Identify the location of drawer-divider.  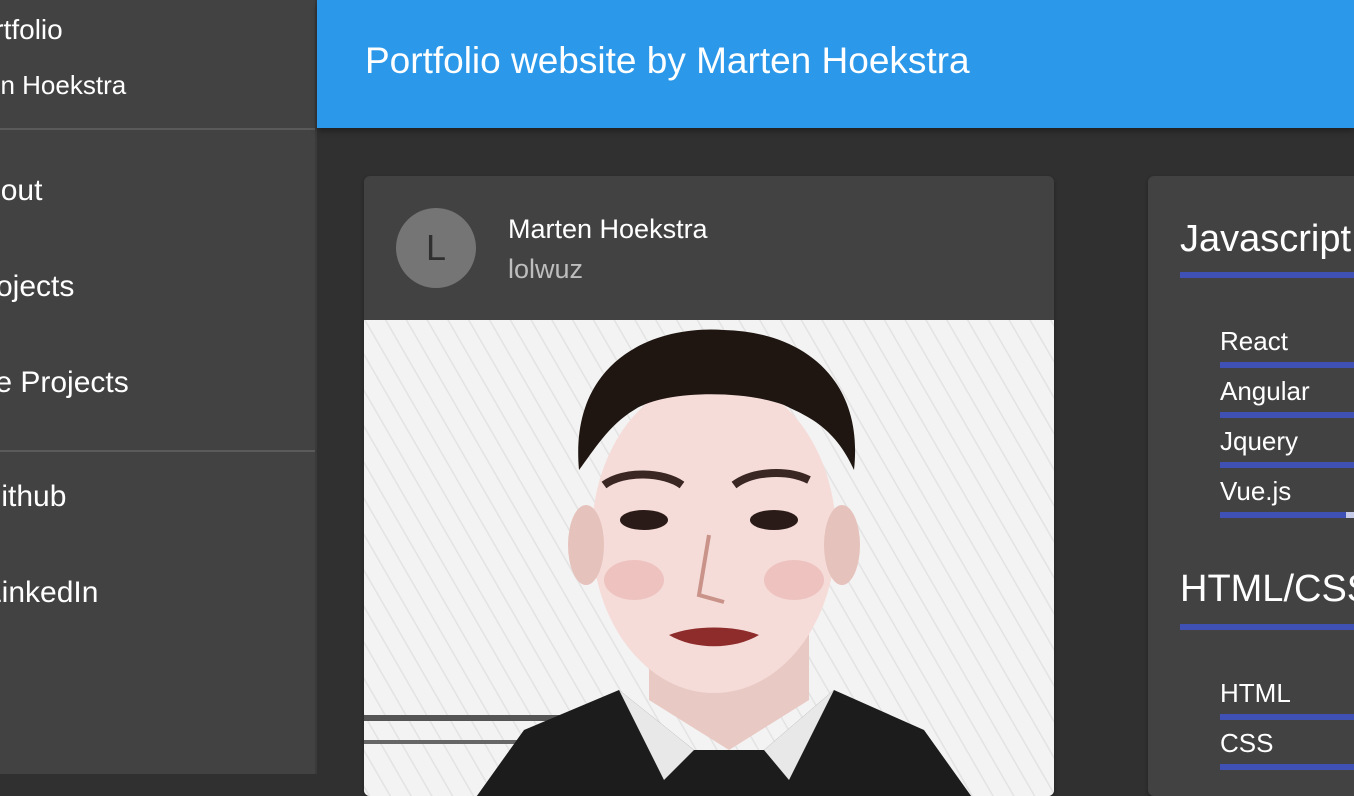
(157, 451).